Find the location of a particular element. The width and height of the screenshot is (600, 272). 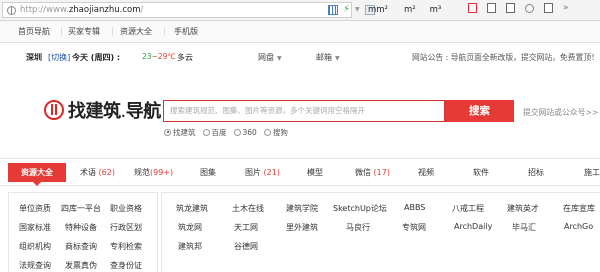

site-link: 建筑学院 is located at coordinates (302, 208).